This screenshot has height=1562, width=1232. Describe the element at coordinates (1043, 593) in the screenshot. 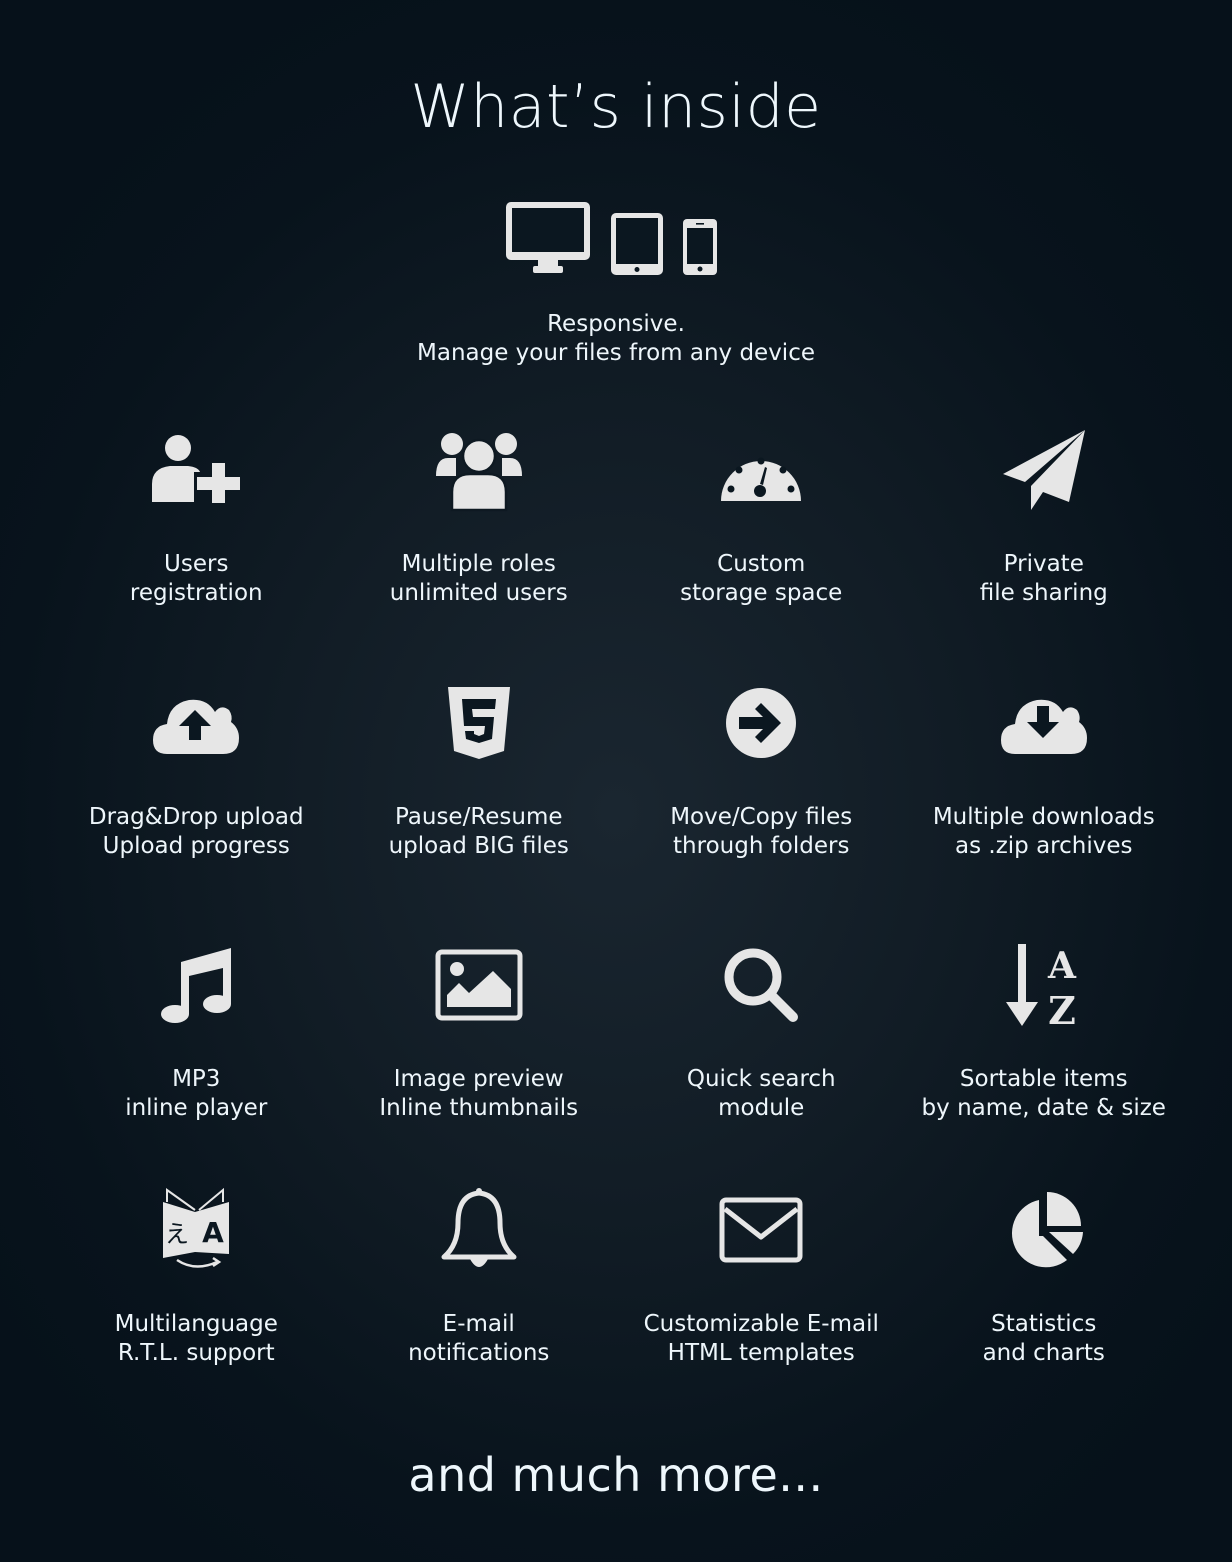

I see `feature-line2: file sharing` at that location.